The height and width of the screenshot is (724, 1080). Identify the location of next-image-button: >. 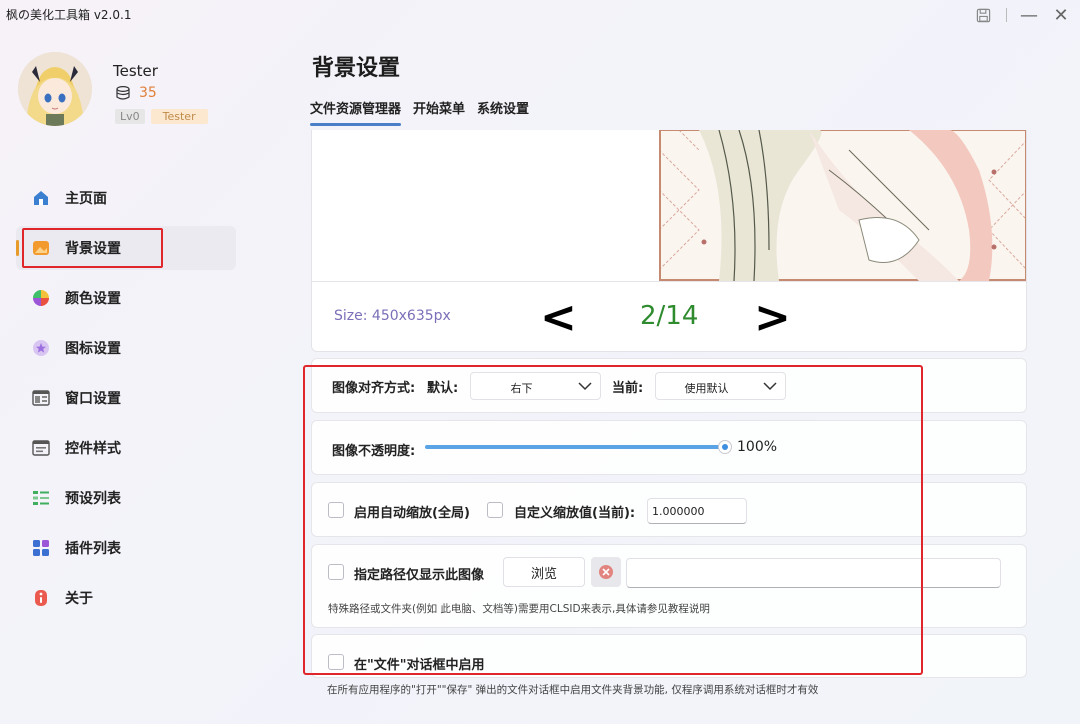
(772, 317).